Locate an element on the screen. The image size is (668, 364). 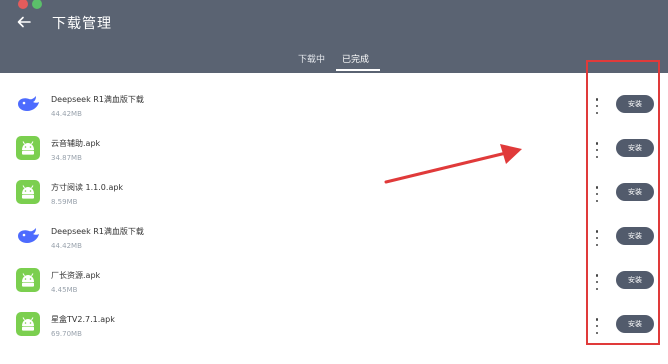
file-name: 星盒TV2.7.1.apk is located at coordinates (83, 319).